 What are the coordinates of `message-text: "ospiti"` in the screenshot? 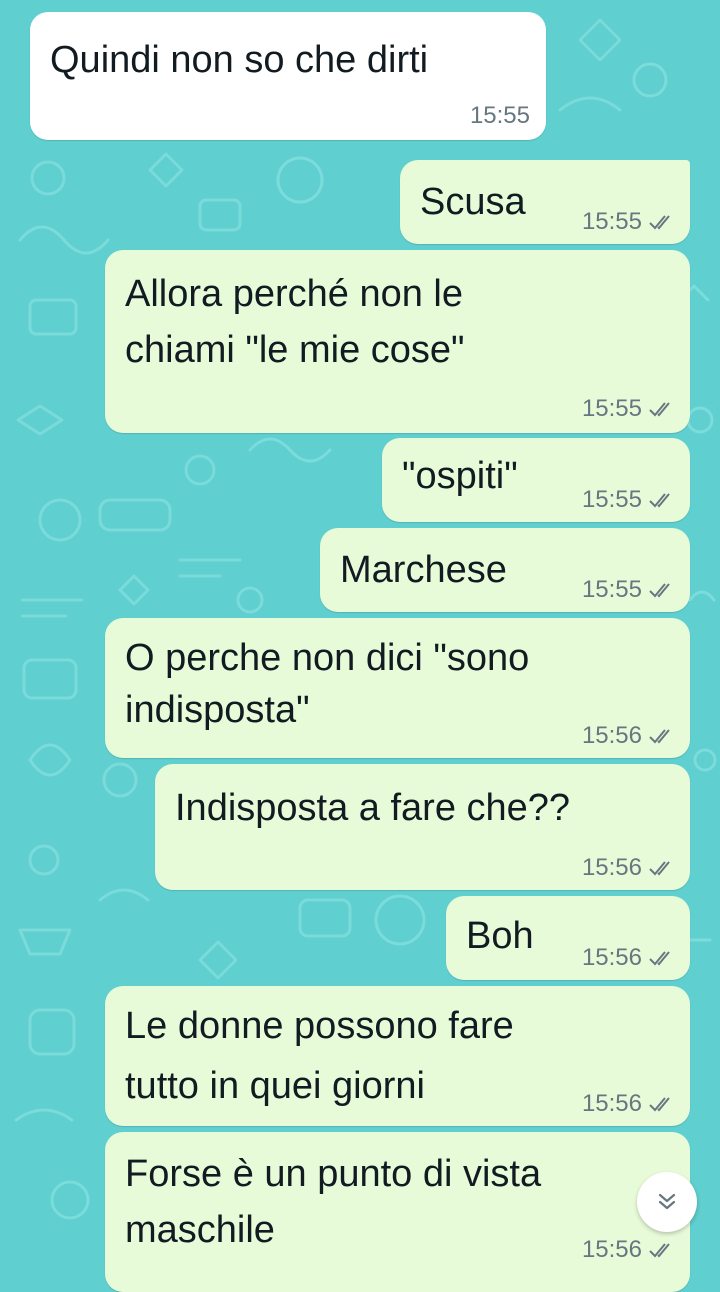 It's located at (460, 476).